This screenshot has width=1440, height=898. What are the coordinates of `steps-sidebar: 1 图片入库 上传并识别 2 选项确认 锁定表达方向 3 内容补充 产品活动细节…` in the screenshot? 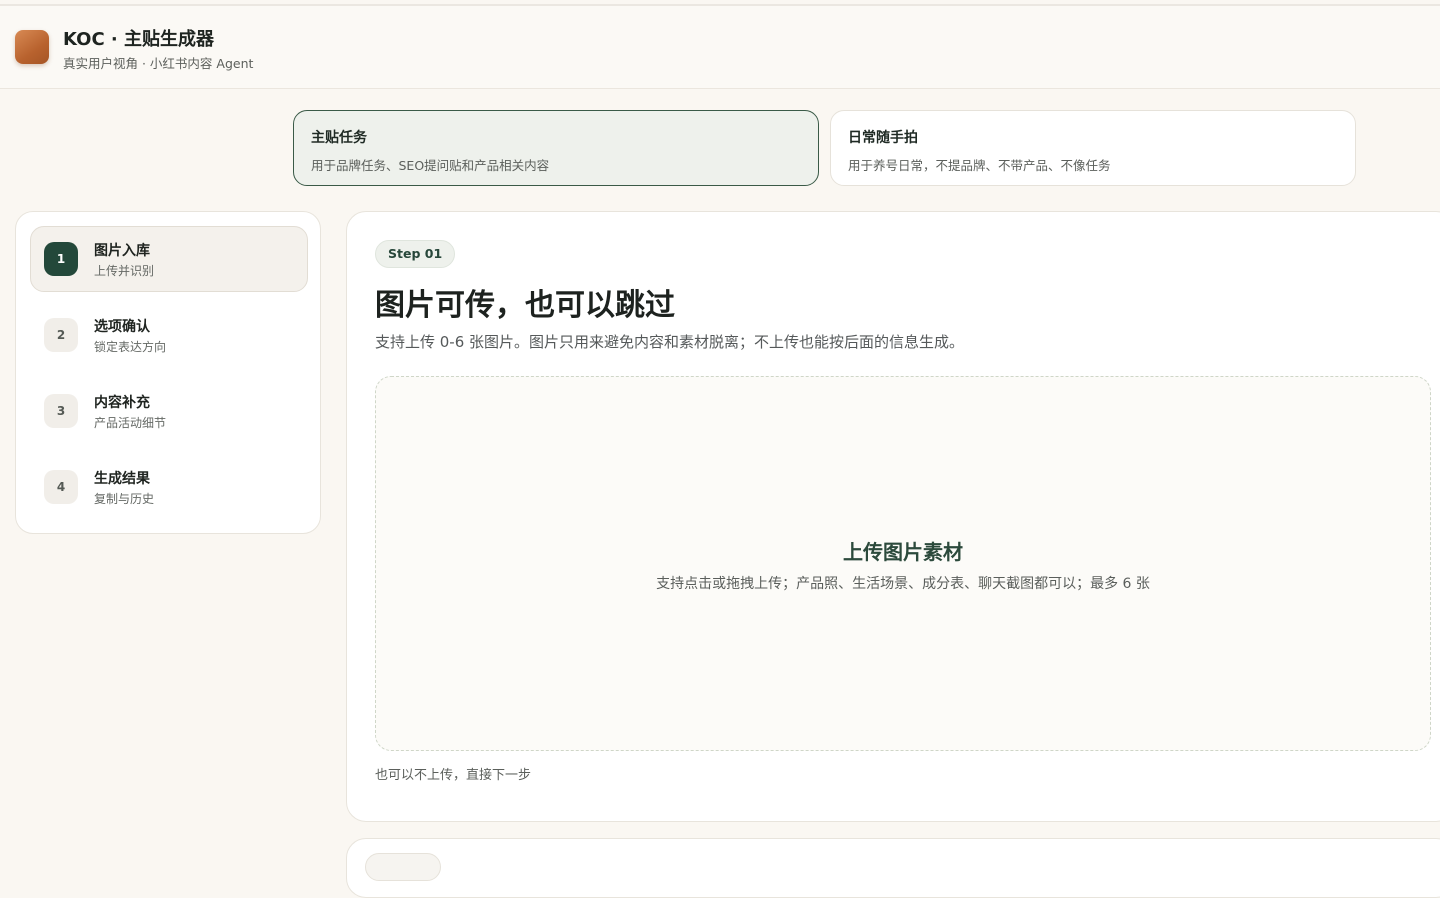 It's located at (168, 372).